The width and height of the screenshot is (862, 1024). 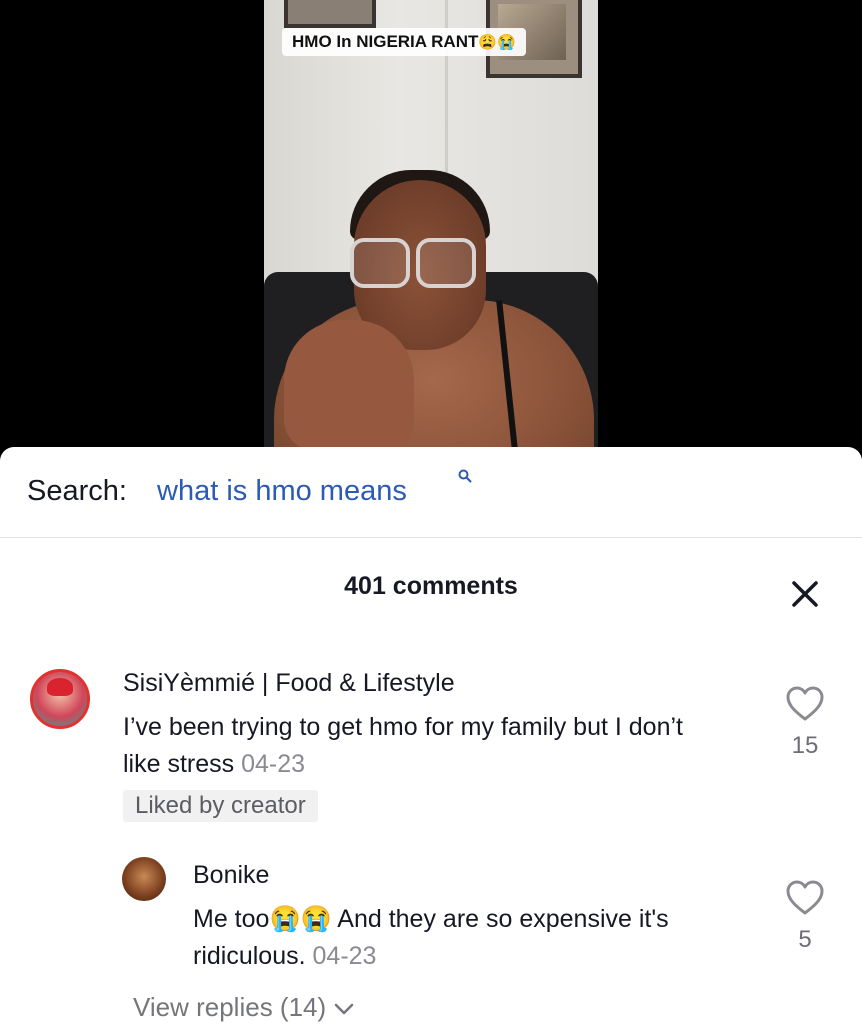 I want to click on close-icon, so click(x=805, y=594).